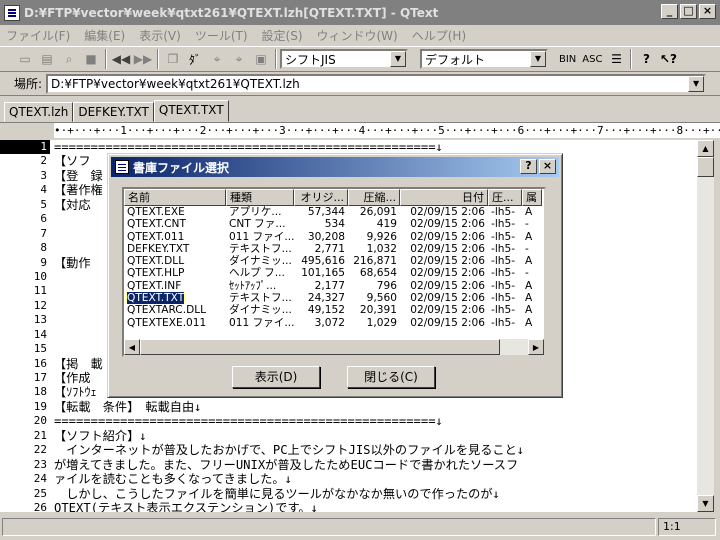 The image size is (720, 540). I want to click on context-help-icon: ↖?, so click(668, 59).